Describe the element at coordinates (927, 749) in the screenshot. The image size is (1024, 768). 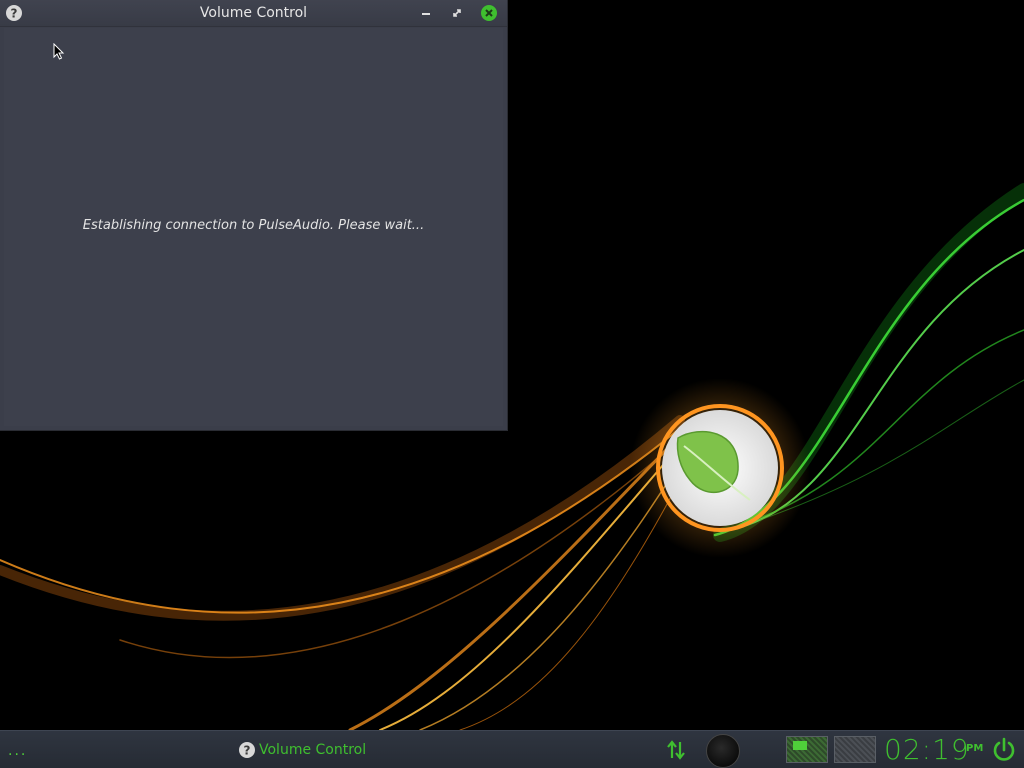
I see `clock-time: 02:19` at that location.